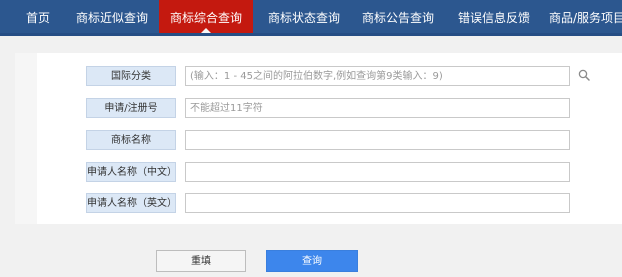  Describe the element at coordinates (131, 203) in the screenshot. I see `applicant-name-en-label: 申请人名称（英文）` at that location.